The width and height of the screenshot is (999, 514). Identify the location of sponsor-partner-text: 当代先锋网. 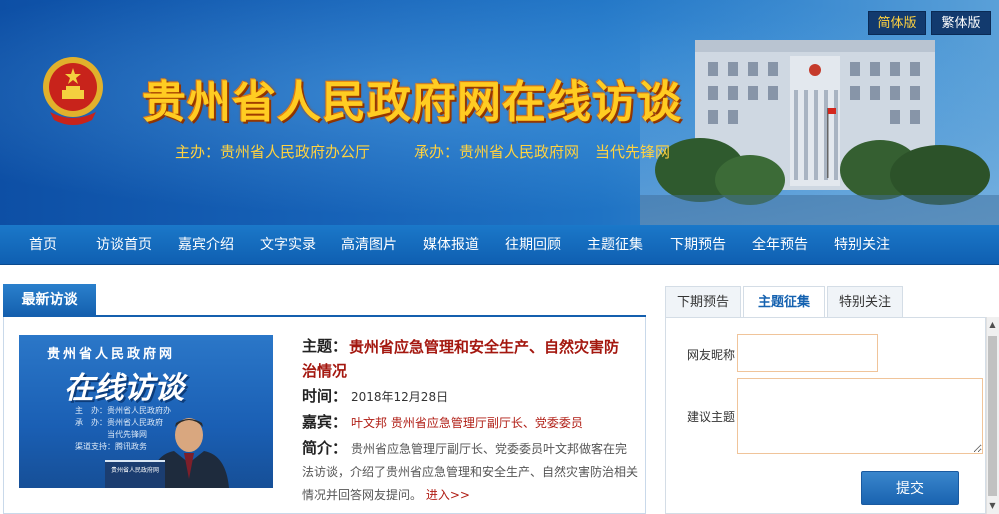
(633, 152).